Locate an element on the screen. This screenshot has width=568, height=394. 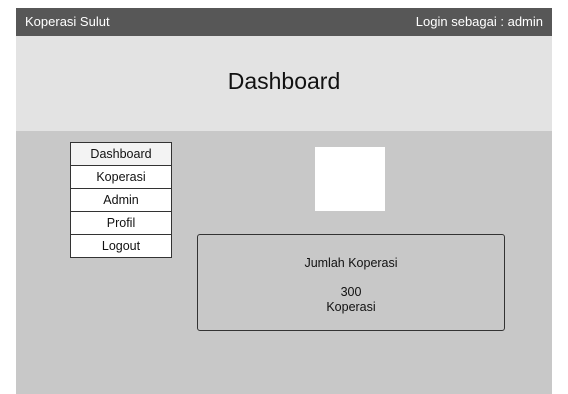
card-unit: Koperasi is located at coordinates (351, 307).